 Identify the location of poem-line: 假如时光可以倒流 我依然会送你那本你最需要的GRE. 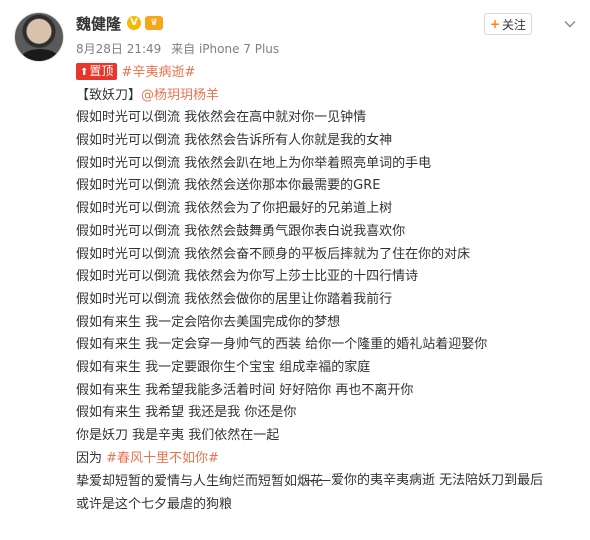
(228, 186).